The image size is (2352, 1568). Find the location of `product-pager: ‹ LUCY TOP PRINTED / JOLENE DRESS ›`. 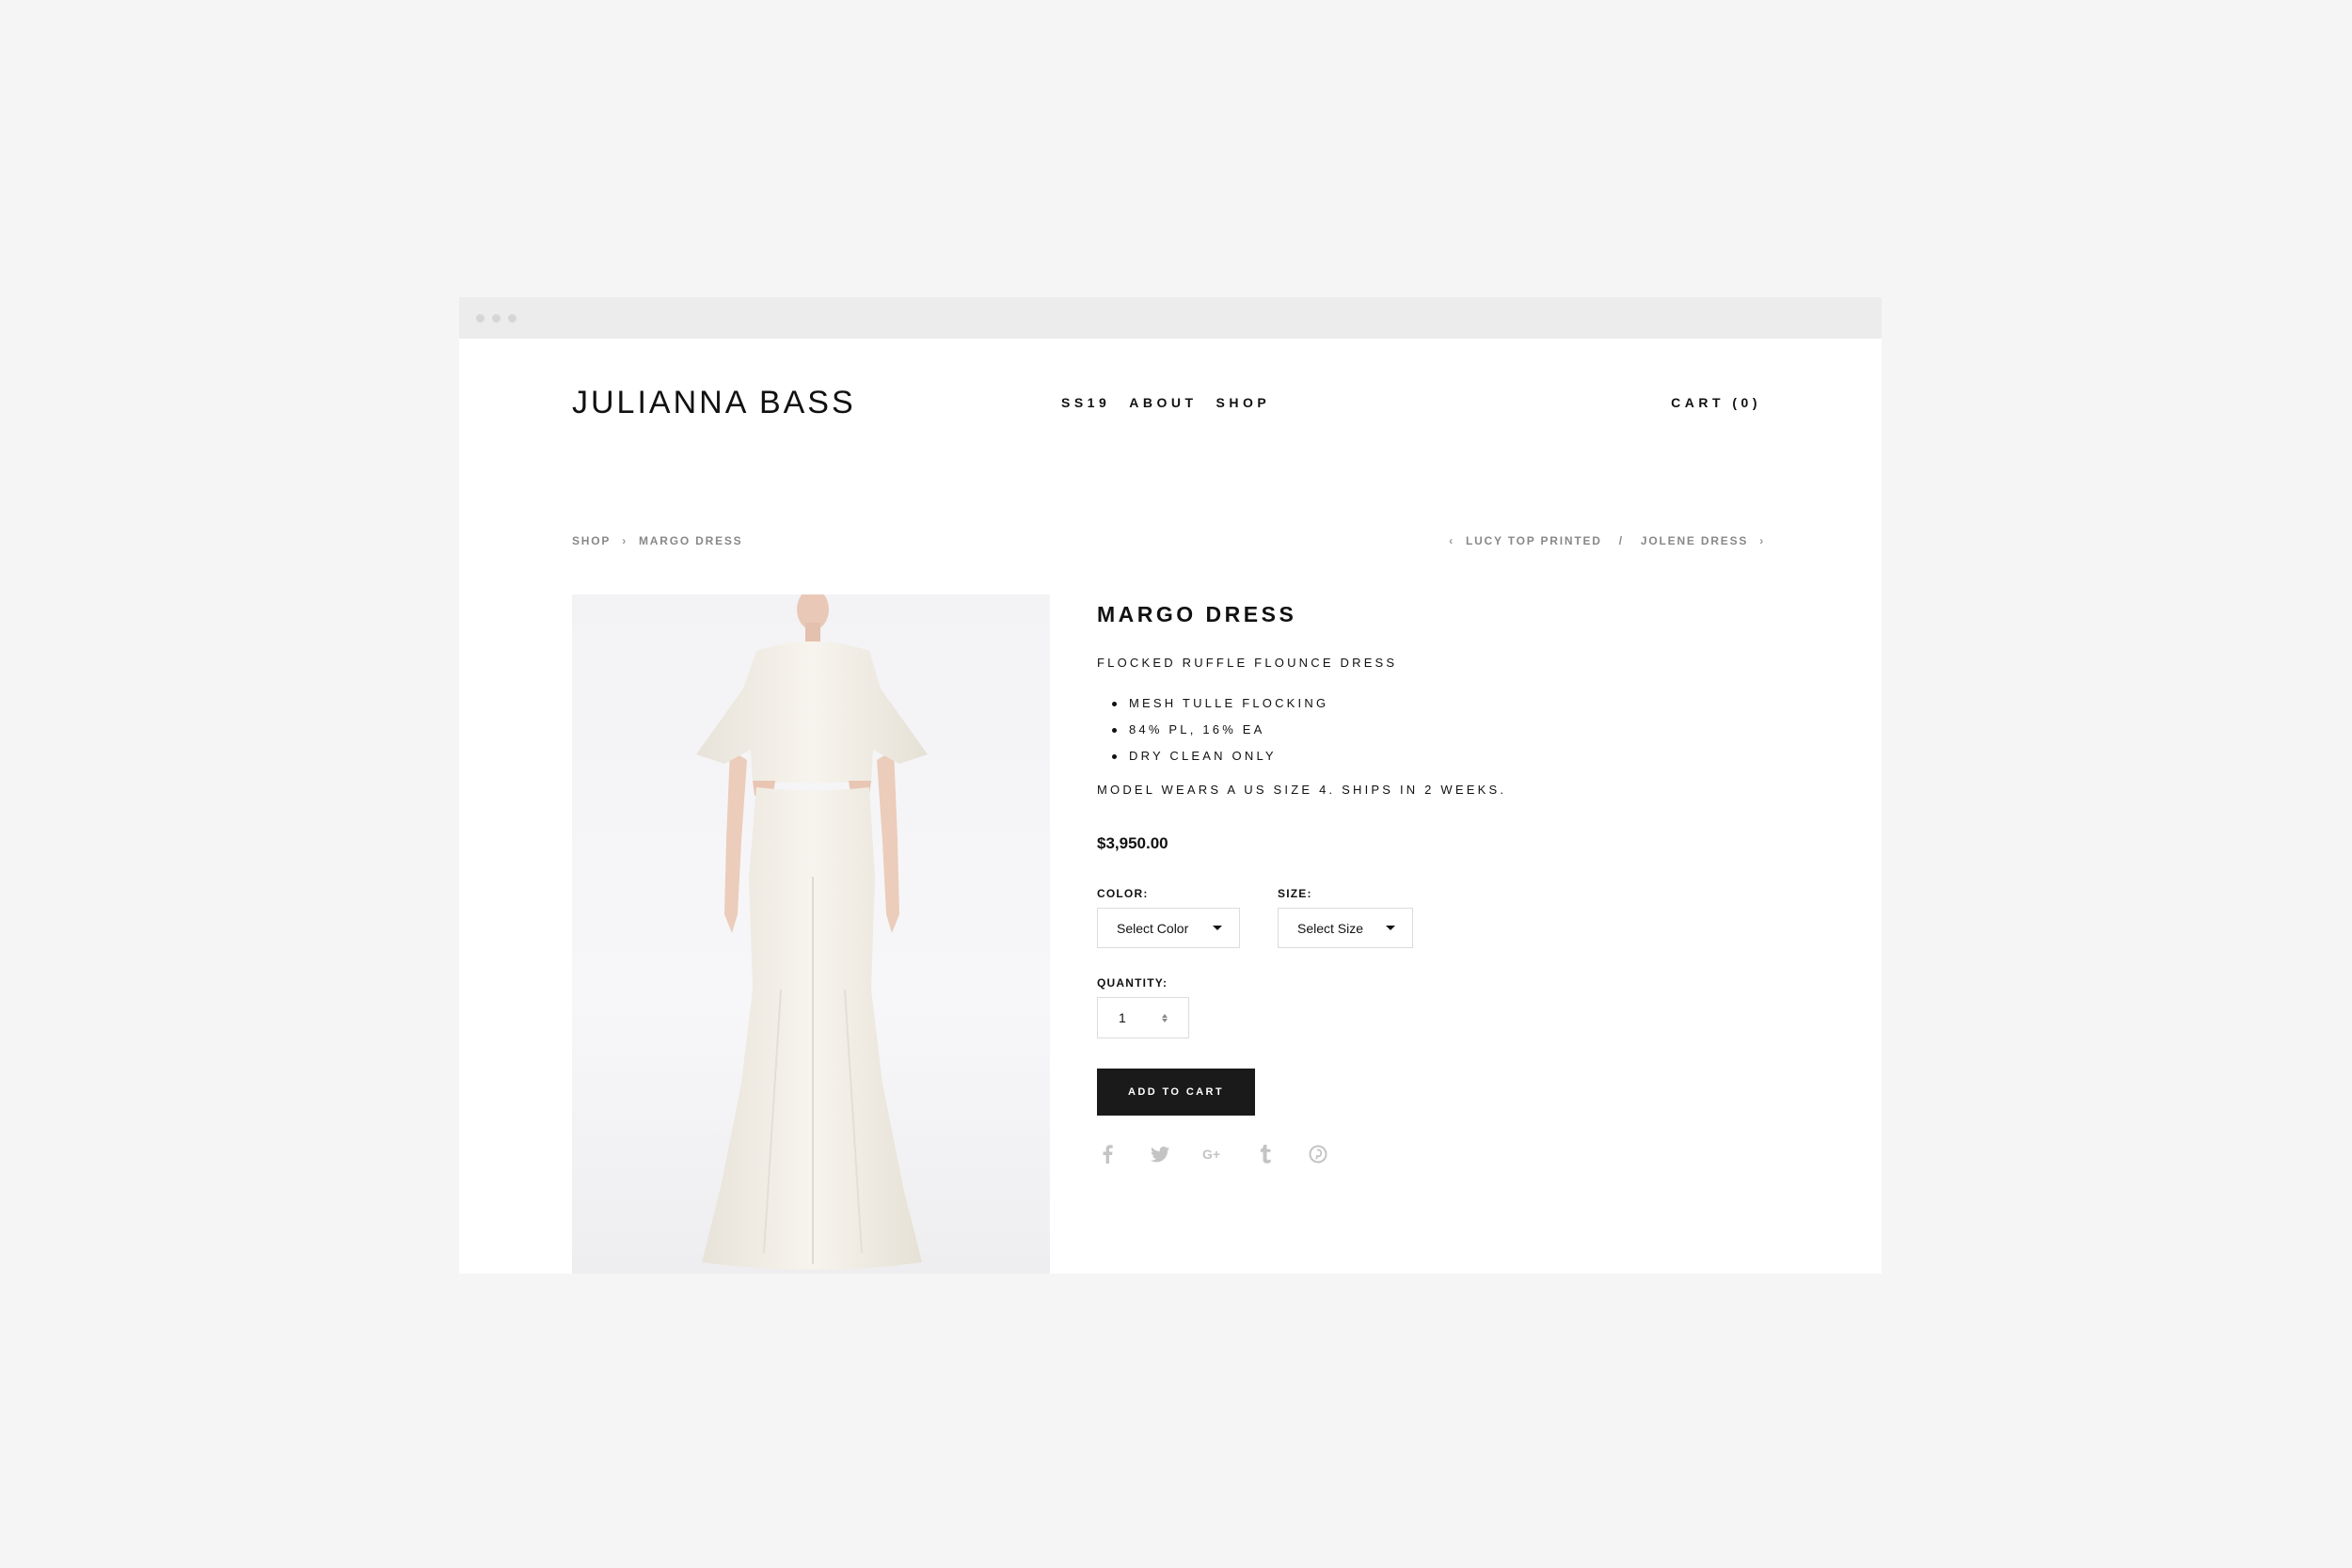

product-pager: ‹ LUCY TOP PRINTED / JOLENE DRESS › is located at coordinates (1607, 540).